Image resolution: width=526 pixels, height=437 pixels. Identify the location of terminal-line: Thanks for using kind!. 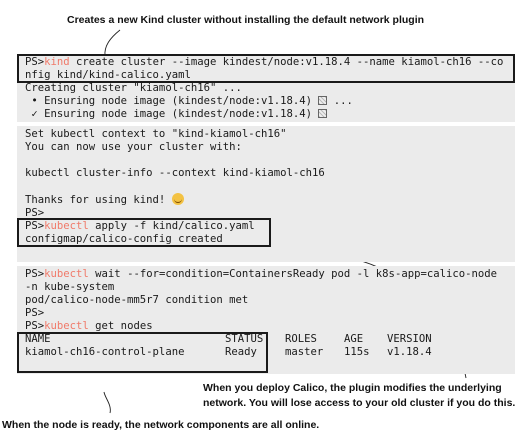
(104, 200).